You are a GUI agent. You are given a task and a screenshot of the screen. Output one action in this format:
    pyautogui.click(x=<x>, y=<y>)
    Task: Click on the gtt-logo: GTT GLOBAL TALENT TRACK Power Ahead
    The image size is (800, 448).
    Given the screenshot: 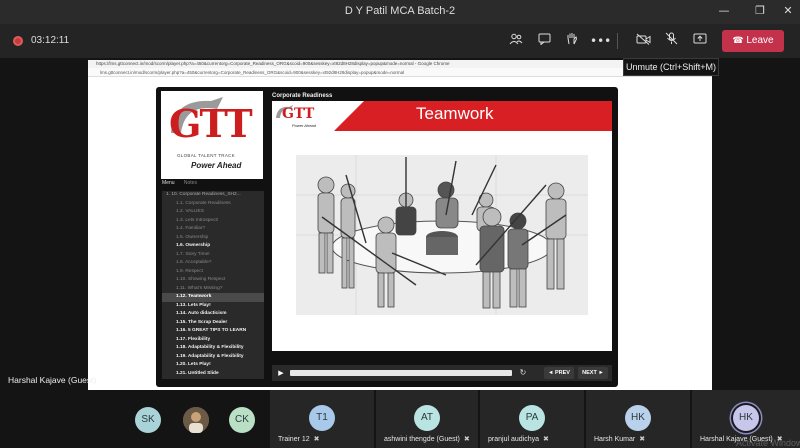 What is the action you would take?
    pyautogui.click(x=212, y=135)
    